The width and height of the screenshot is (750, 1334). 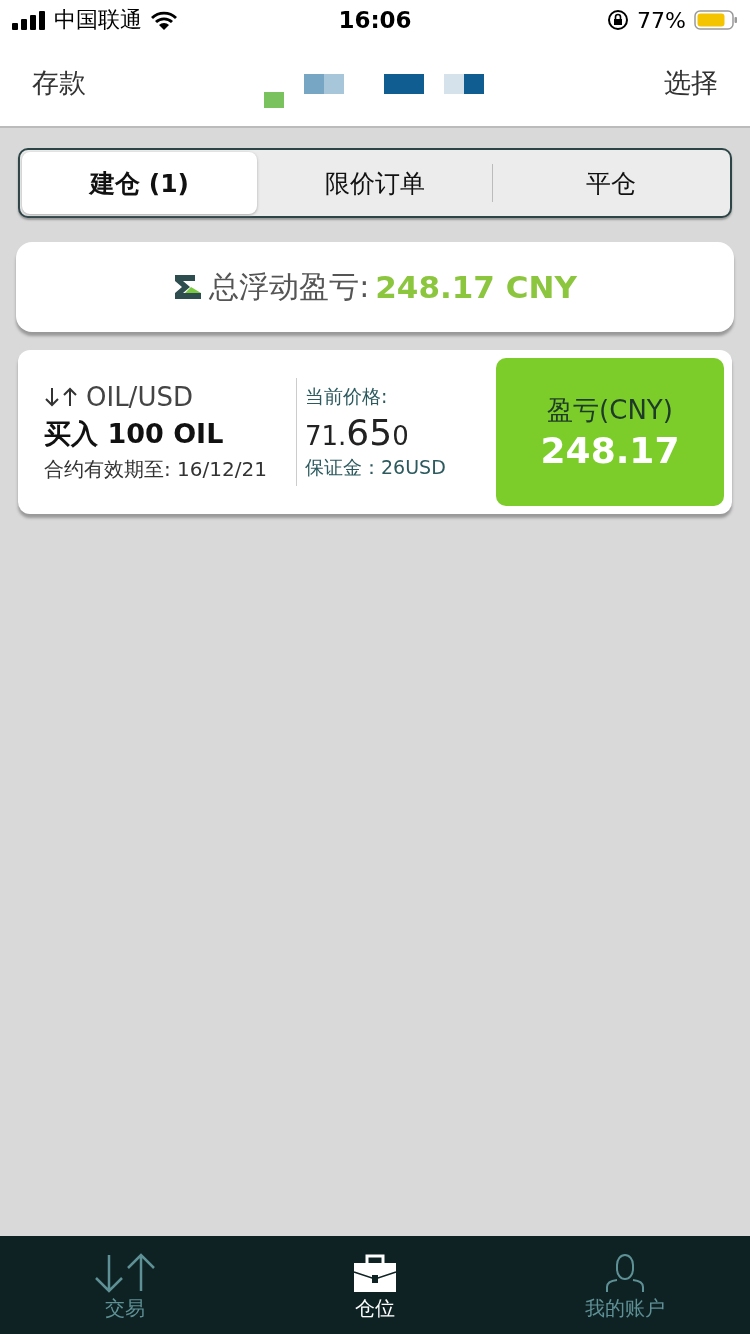 What do you see at coordinates (139, 183) in the screenshot?
I see `tab: 建仓 (1)` at bounding box center [139, 183].